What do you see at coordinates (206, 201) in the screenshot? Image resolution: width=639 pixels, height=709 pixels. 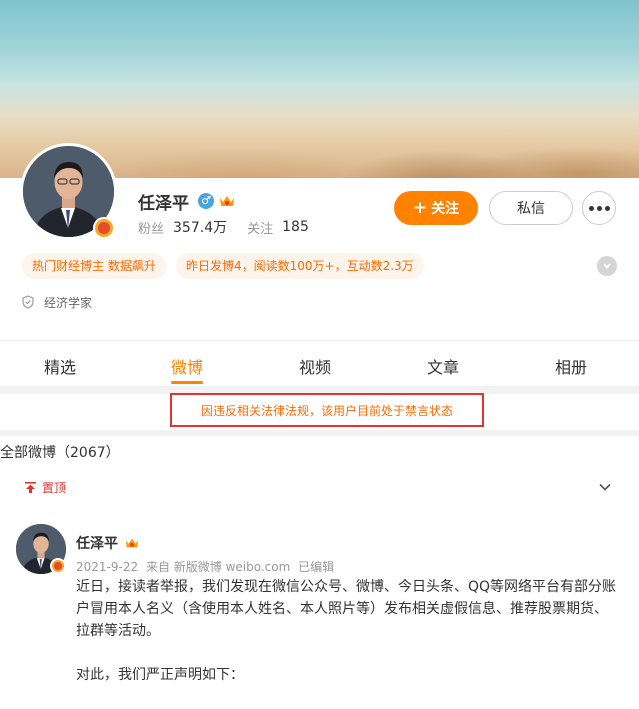 I see `male-gender-icon: ♂` at bounding box center [206, 201].